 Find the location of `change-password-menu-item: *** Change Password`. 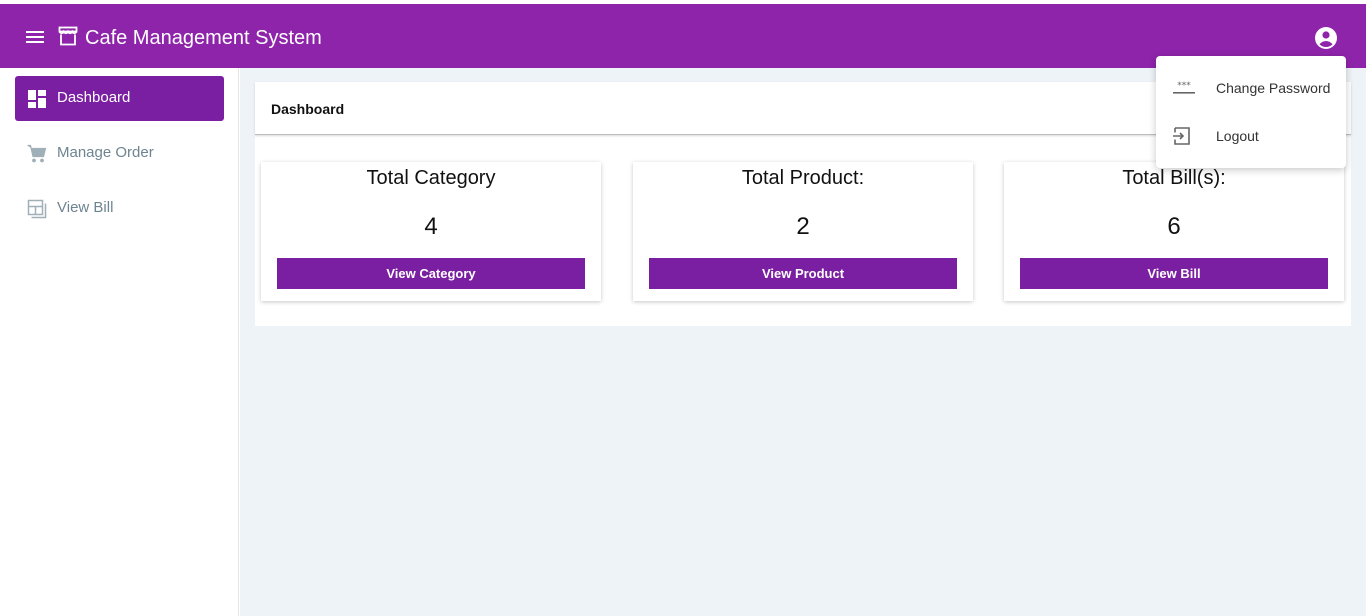

change-password-menu-item: *** Change Password is located at coordinates (1251, 88).